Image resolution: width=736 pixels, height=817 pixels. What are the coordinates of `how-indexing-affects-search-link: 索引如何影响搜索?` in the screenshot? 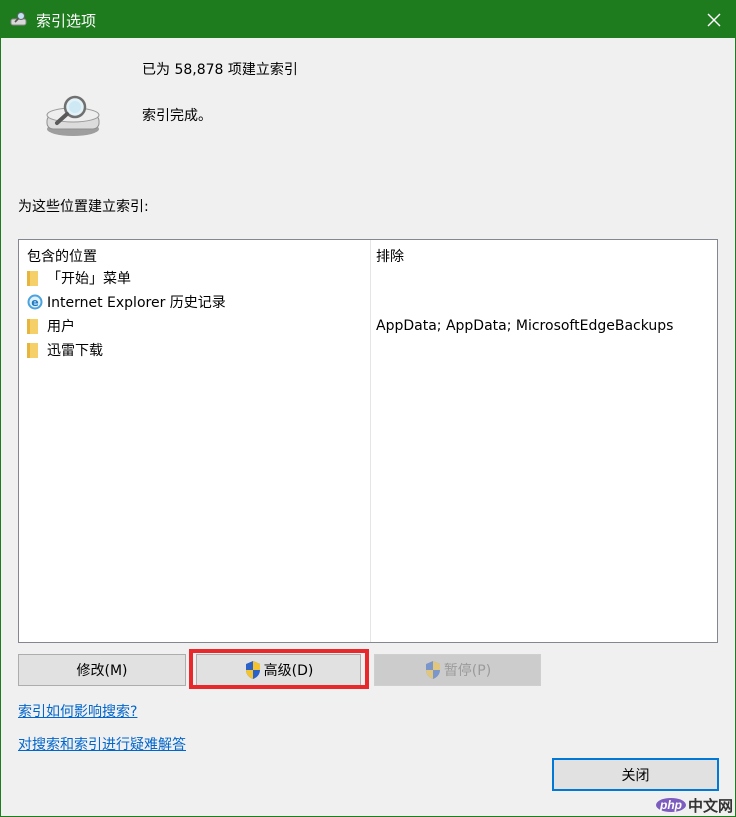 It's located at (77, 711).